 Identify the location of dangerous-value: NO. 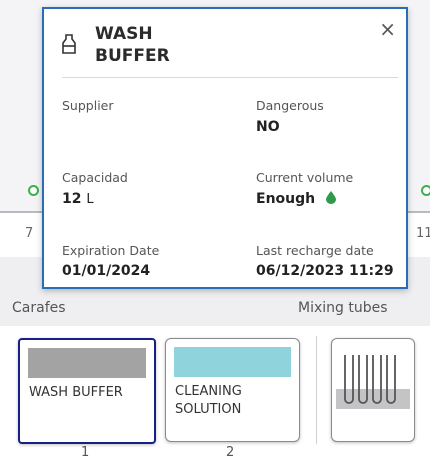
(268, 127).